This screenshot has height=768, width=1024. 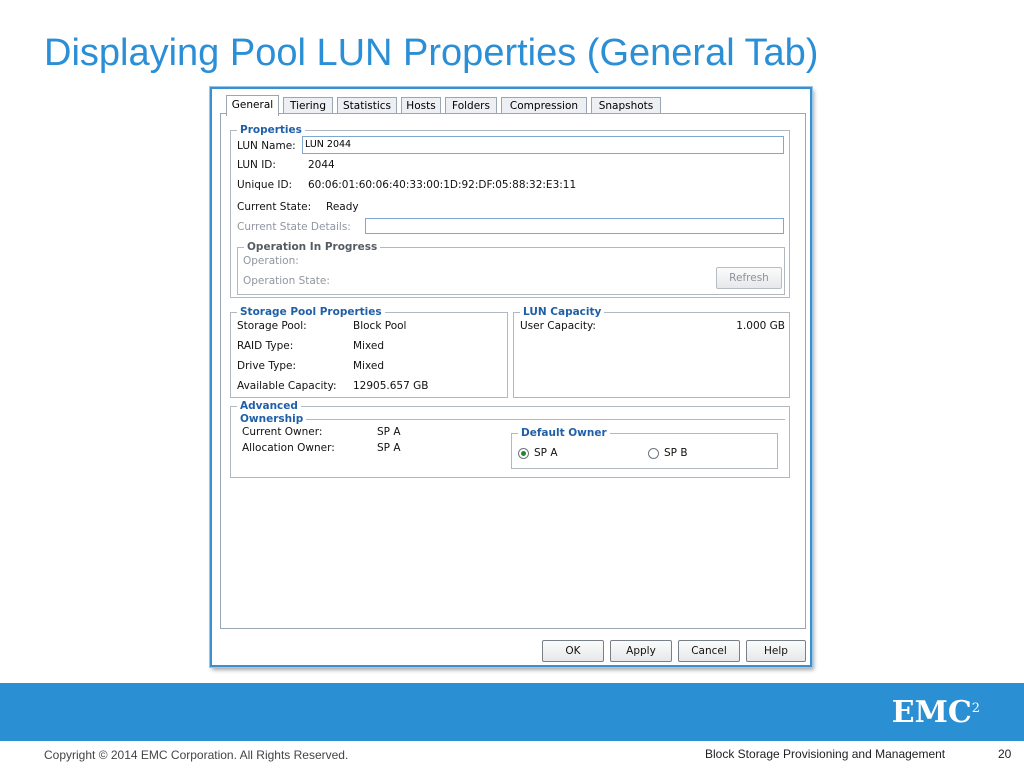 I want to click on available-capacity-value: 12905.657 GB, so click(x=391, y=386).